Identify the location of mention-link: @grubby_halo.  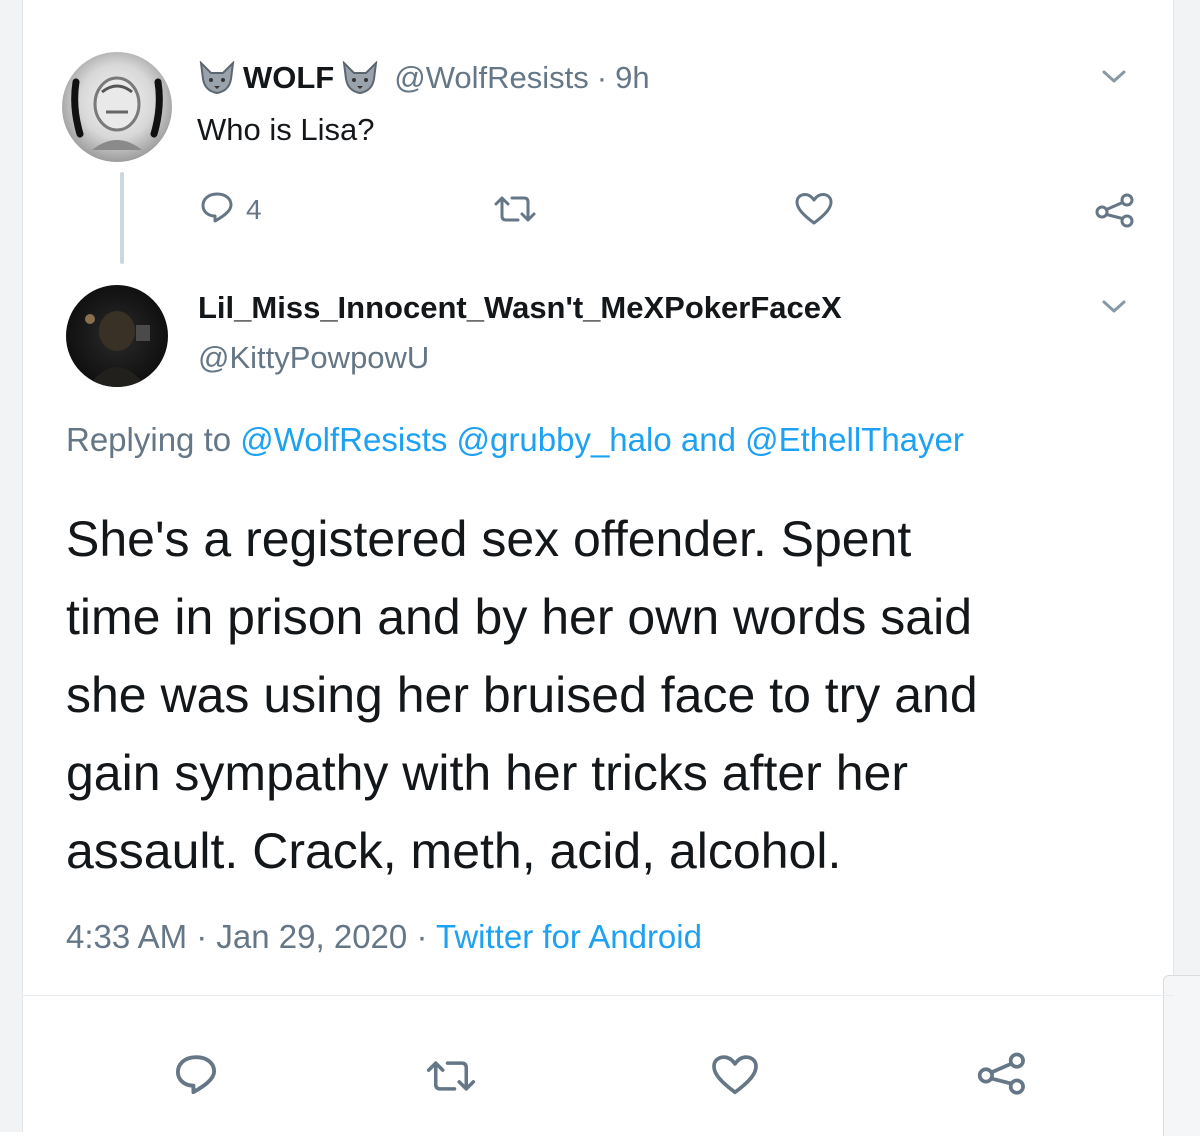
(564, 439).